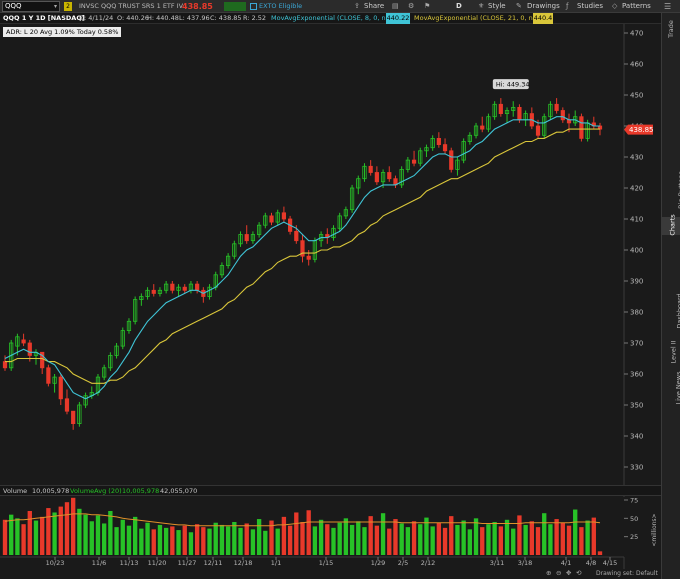 The image size is (680, 579). Describe the element at coordinates (280, 6) in the screenshot. I see `ext-label: EXTO Eligible` at that location.